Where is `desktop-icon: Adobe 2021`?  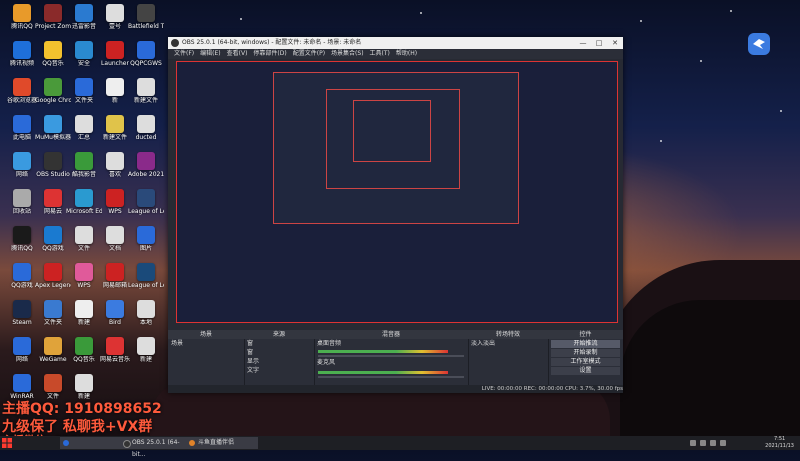
desktop-icon: Adobe 2021 is located at coordinates (146, 165).